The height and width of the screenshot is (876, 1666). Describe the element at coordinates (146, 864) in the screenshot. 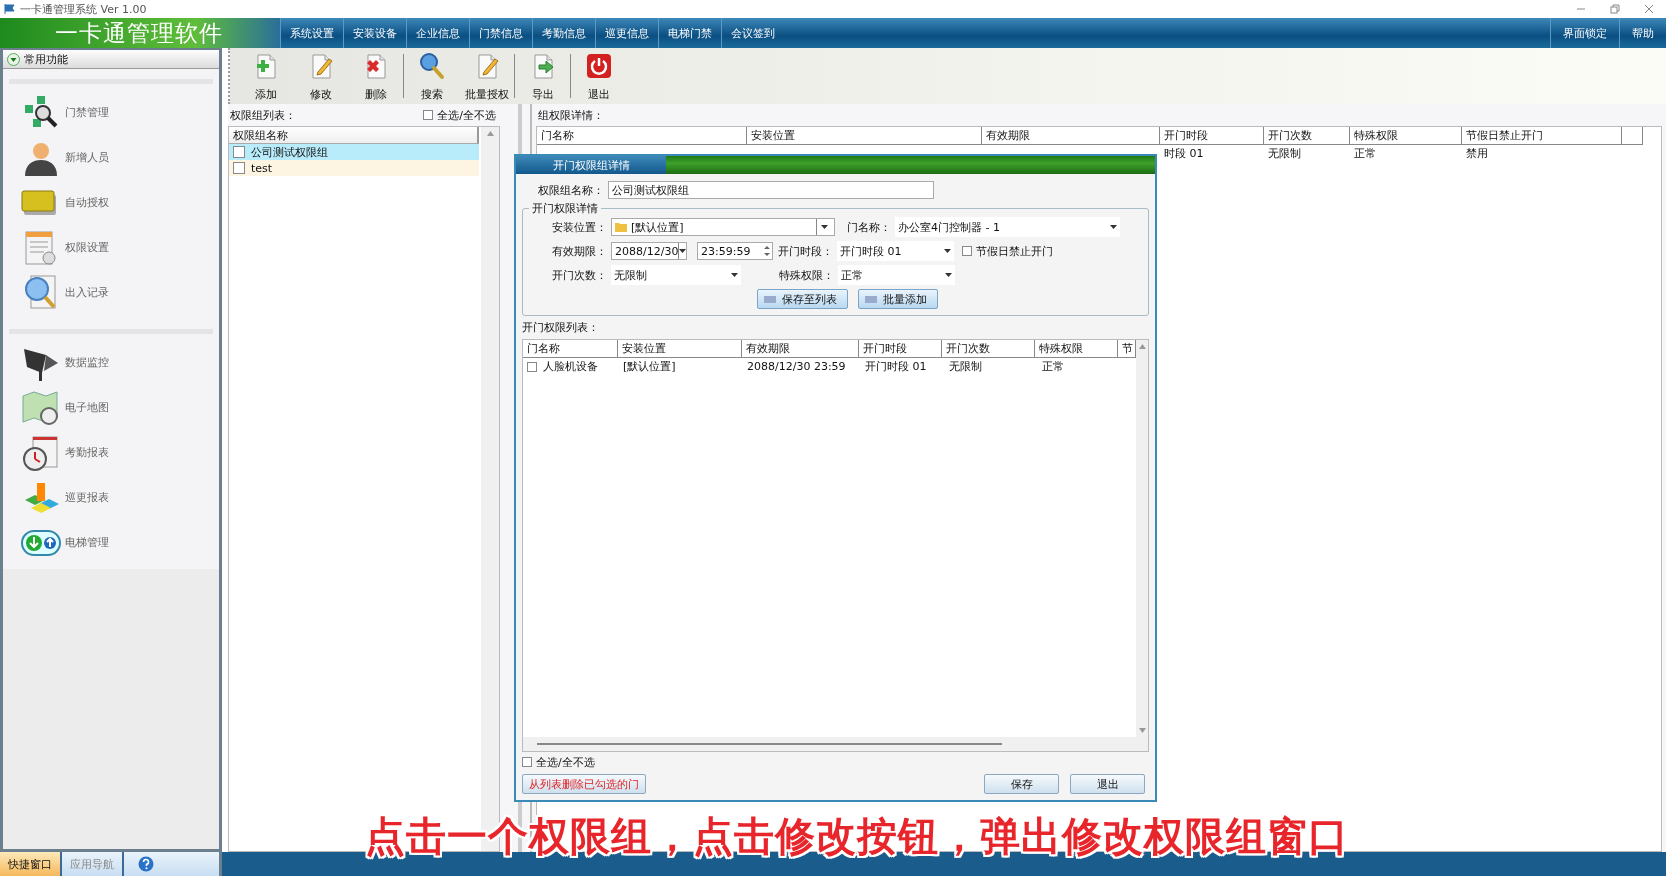

I see `help-icon` at that location.